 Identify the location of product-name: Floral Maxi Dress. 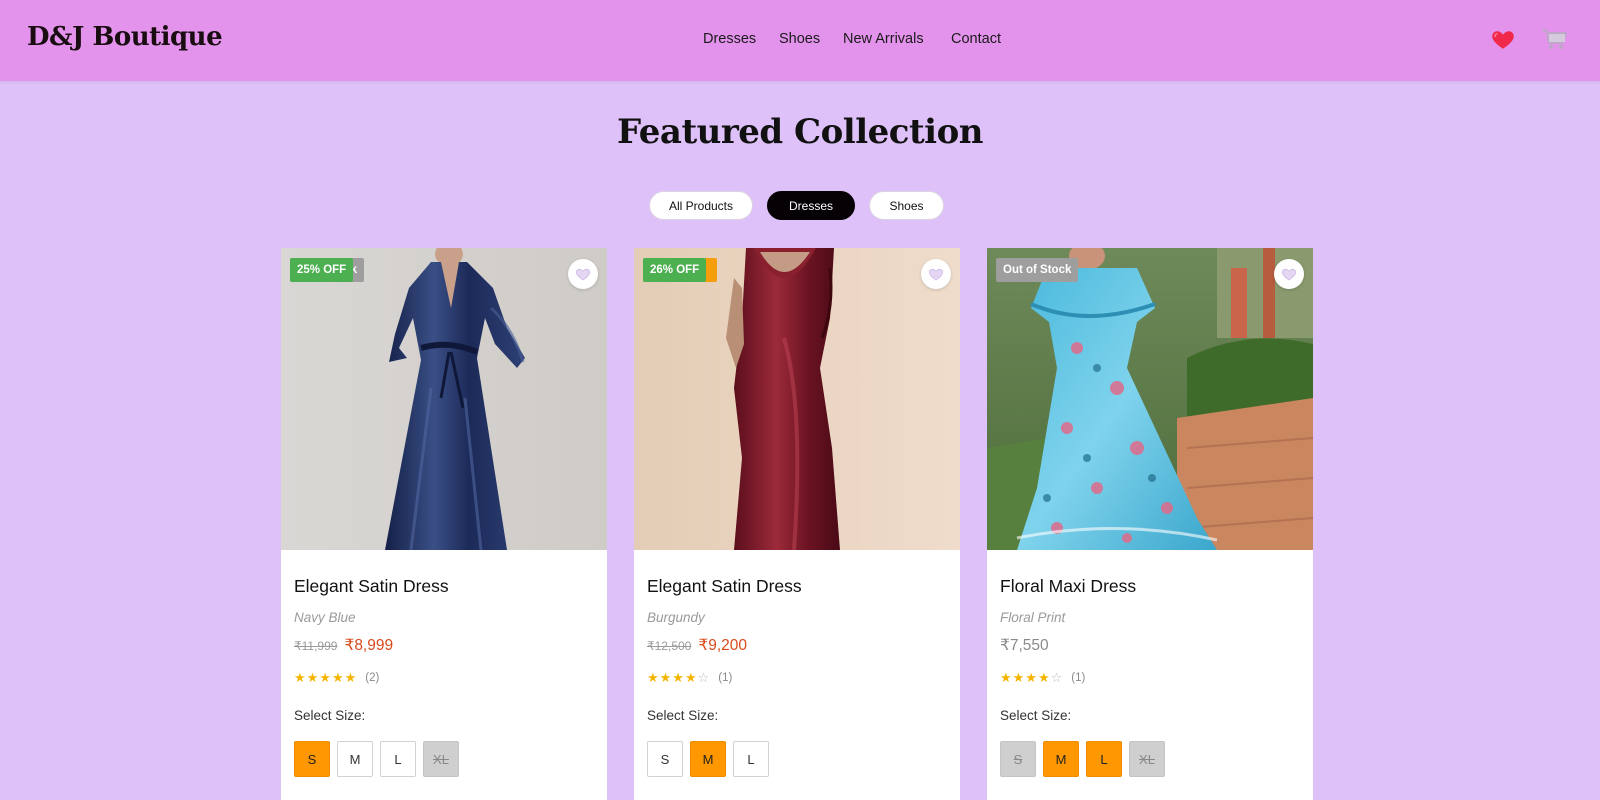
(1068, 586).